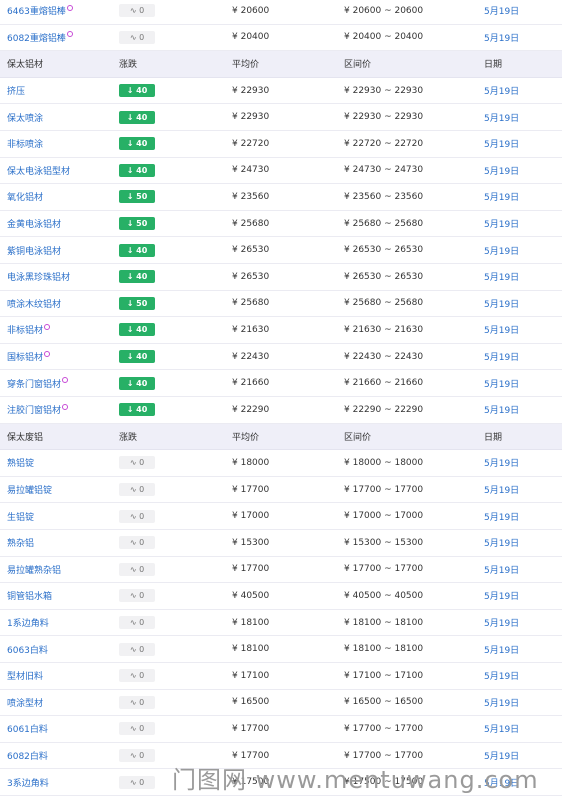 The image size is (562, 800). Describe the element at coordinates (29, 489) in the screenshot. I see `product-name-link: 易拉罐铝锭` at that location.